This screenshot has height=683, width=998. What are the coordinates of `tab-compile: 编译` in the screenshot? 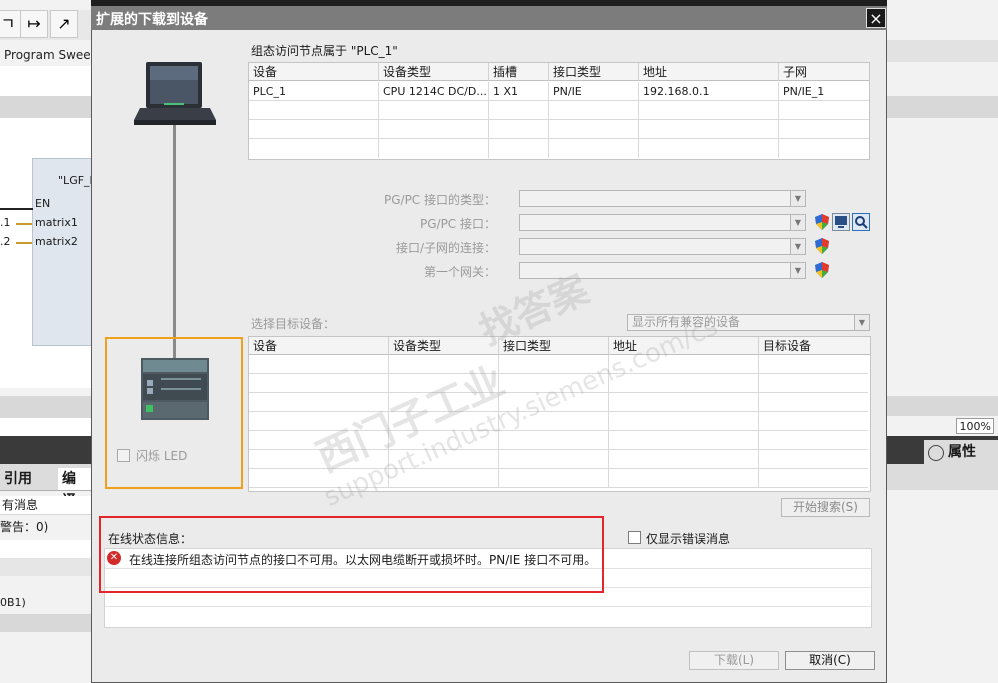 It's located at (74, 488).